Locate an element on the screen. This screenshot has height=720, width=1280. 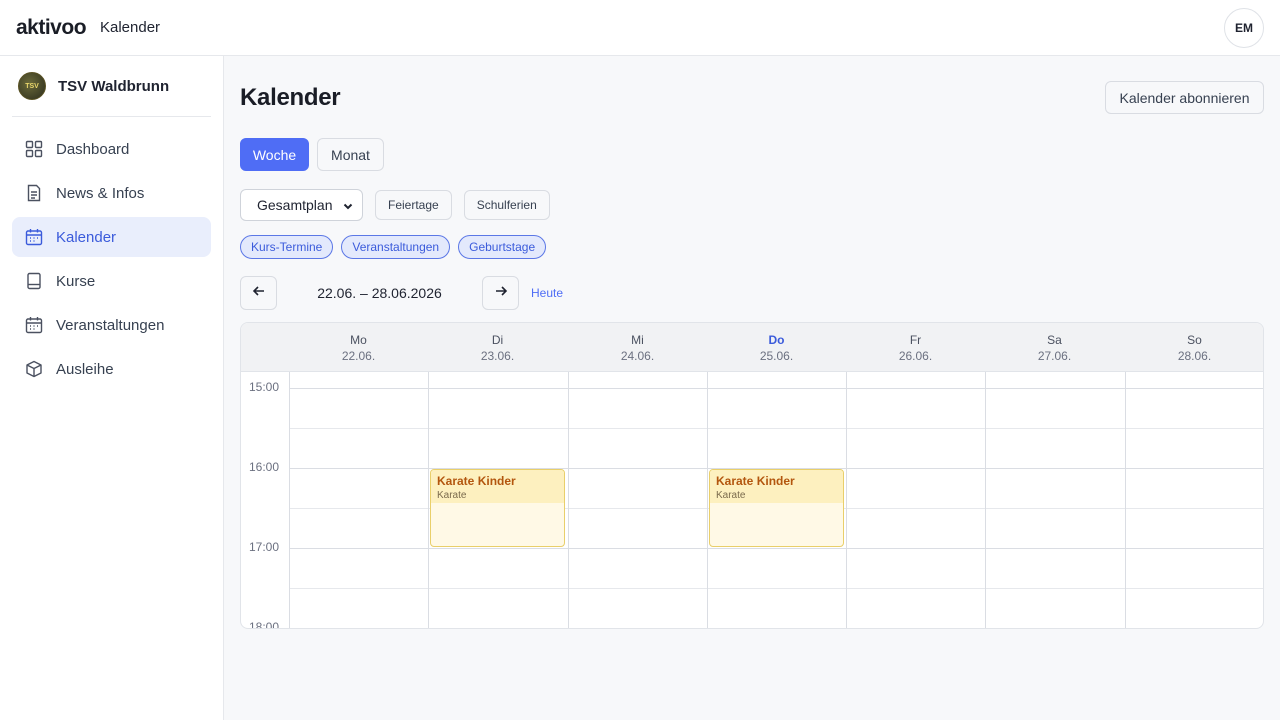
event-karate-kinder-di: Karate Kinder Karate is located at coordinates (497, 508).